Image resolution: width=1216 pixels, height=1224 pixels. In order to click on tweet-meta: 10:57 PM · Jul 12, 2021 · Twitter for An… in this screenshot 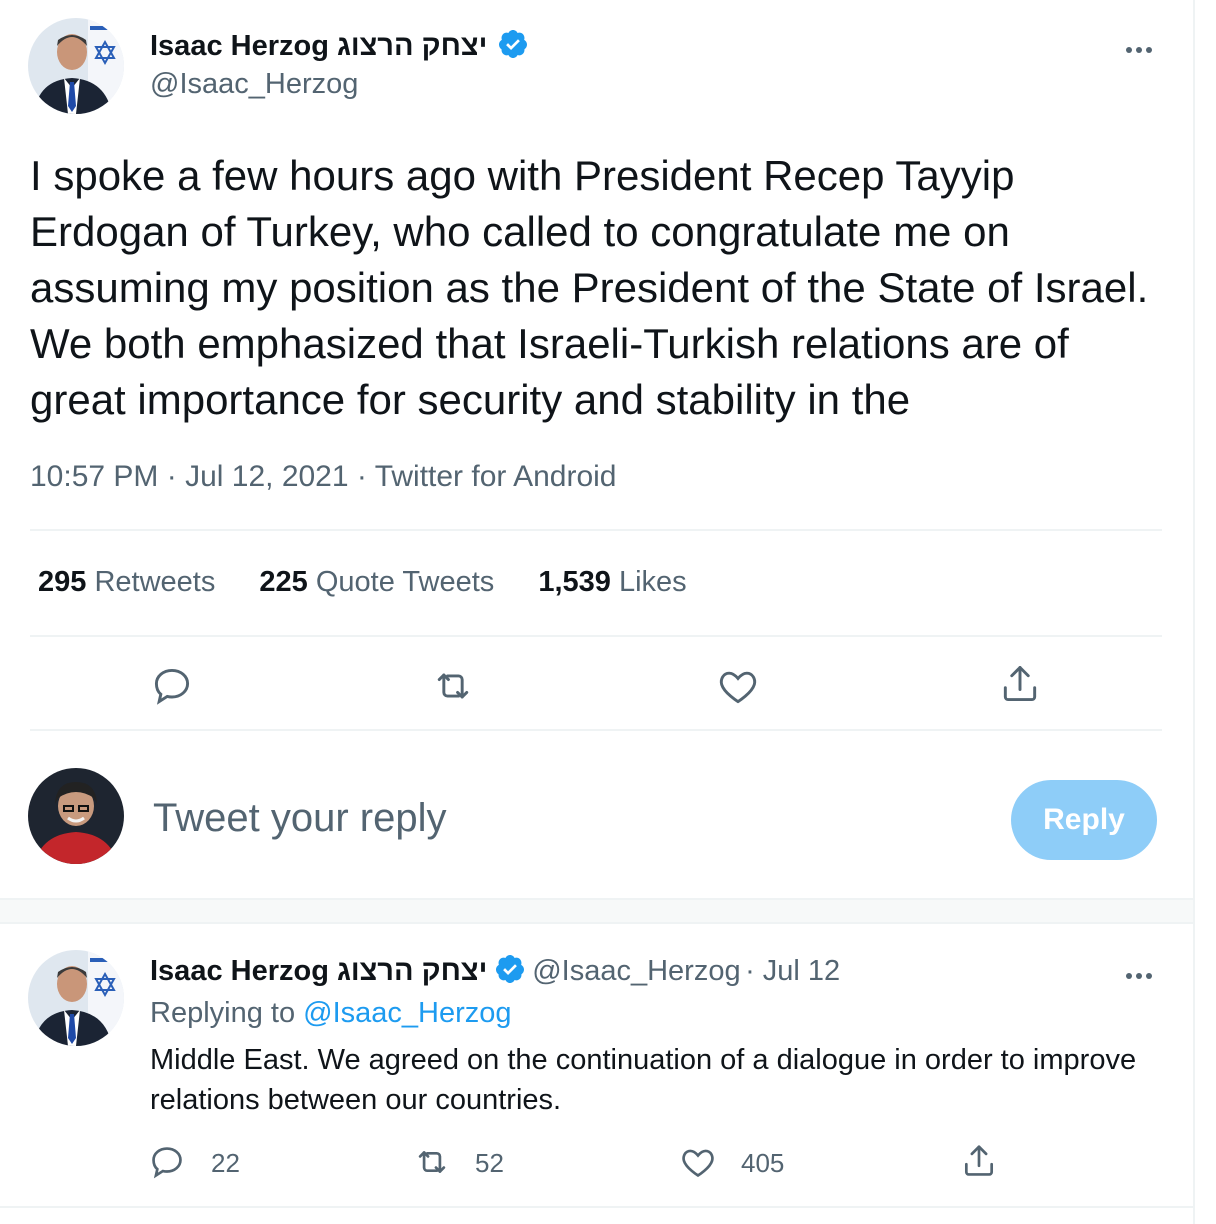, I will do `click(323, 476)`.